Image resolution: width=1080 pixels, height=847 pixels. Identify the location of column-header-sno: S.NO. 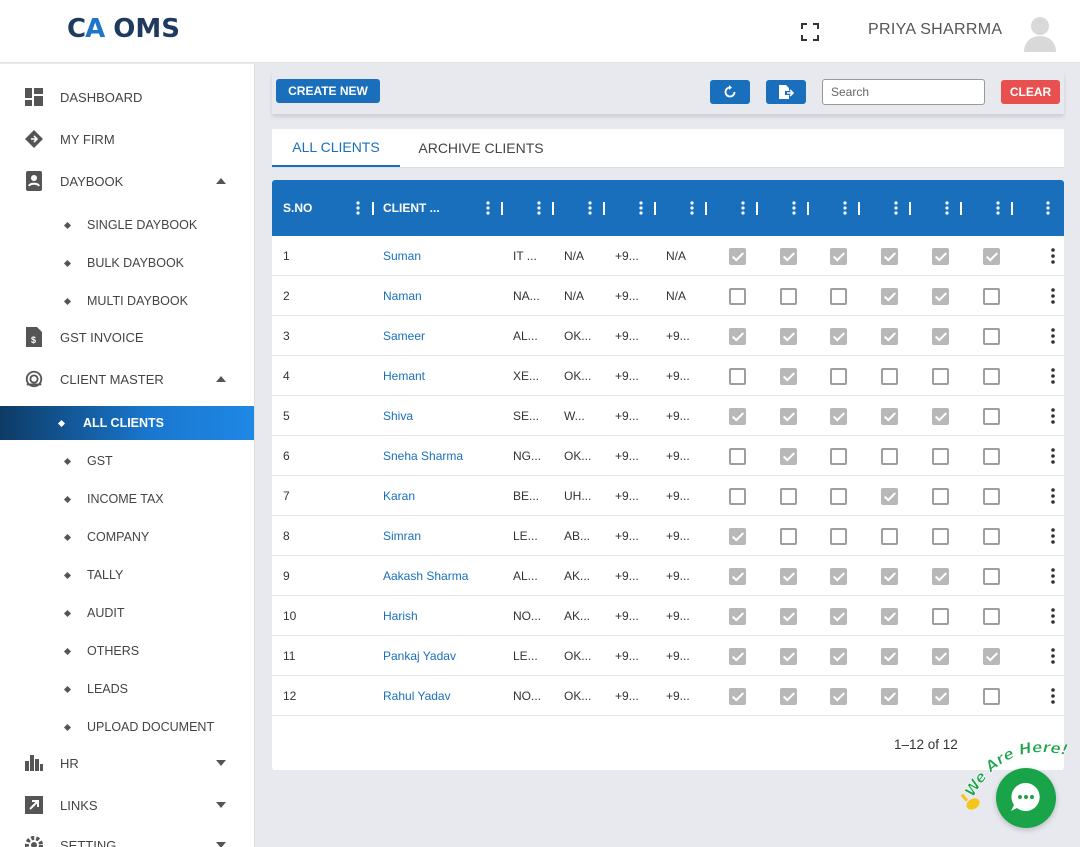
(297, 208).